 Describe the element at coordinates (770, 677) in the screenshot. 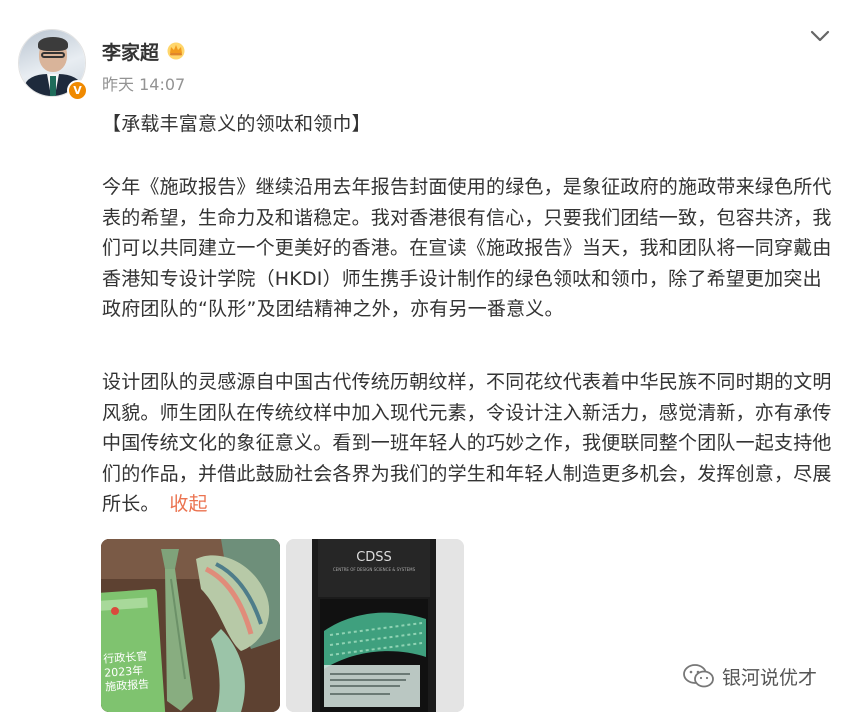

I see `watermark-text: 银河说优才` at that location.